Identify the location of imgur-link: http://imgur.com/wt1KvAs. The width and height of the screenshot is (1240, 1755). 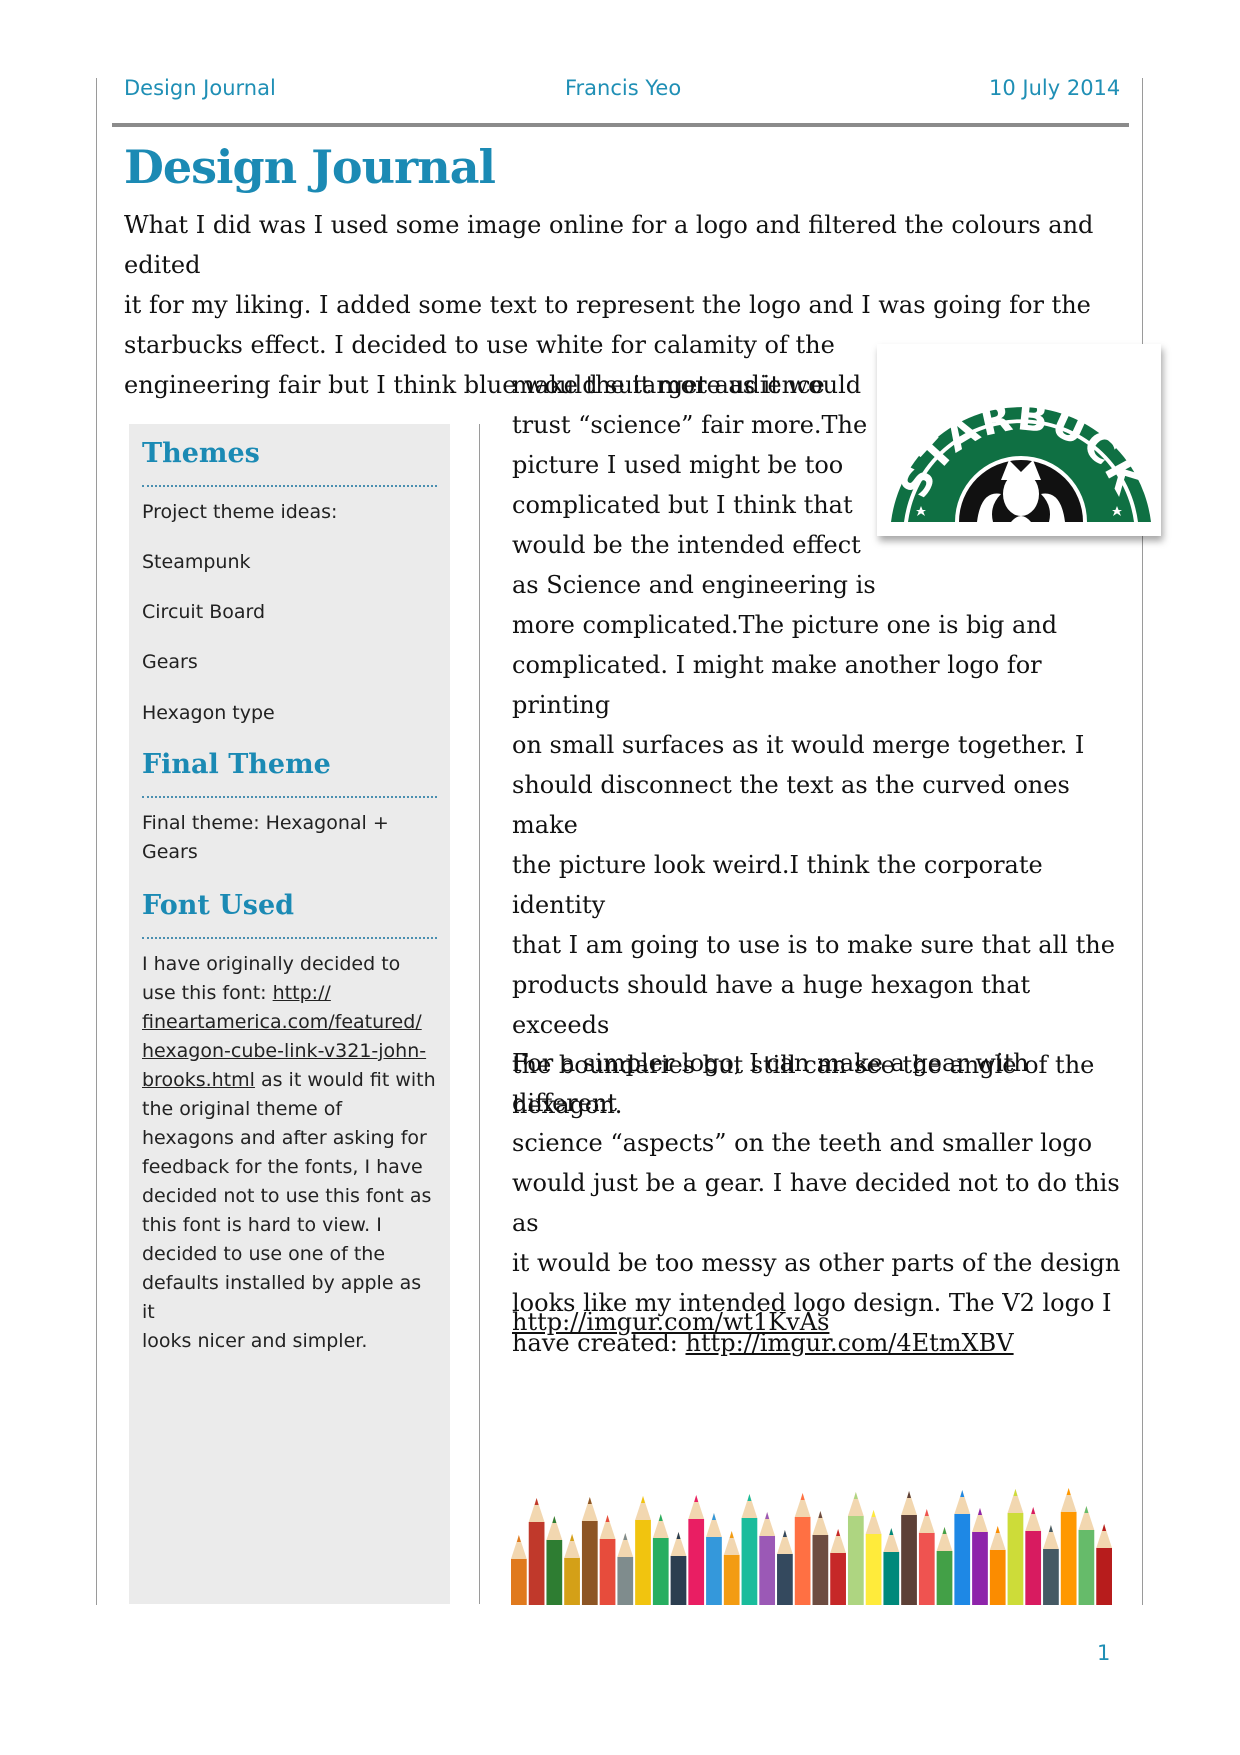
(670, 1322).